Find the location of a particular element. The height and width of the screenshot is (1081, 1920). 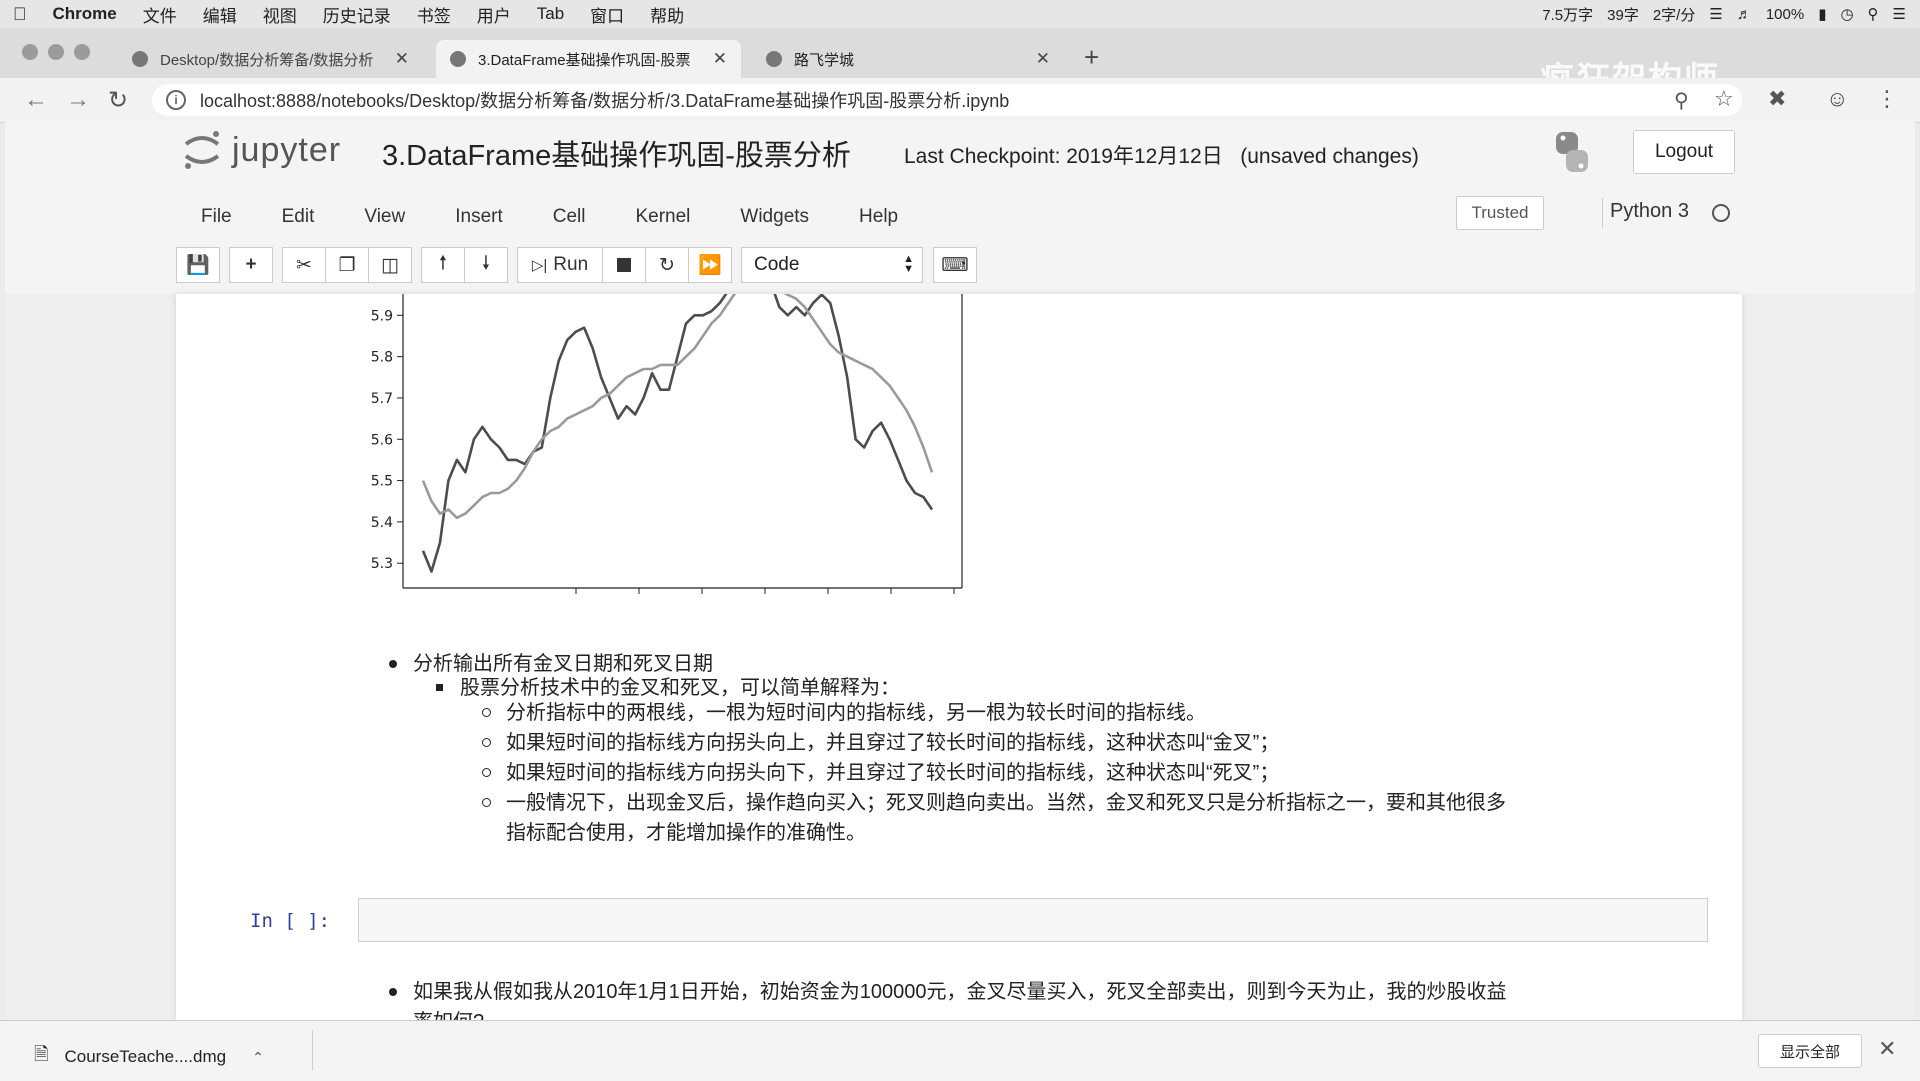

logout-button: Logout is located at coordinates (1684, 152).